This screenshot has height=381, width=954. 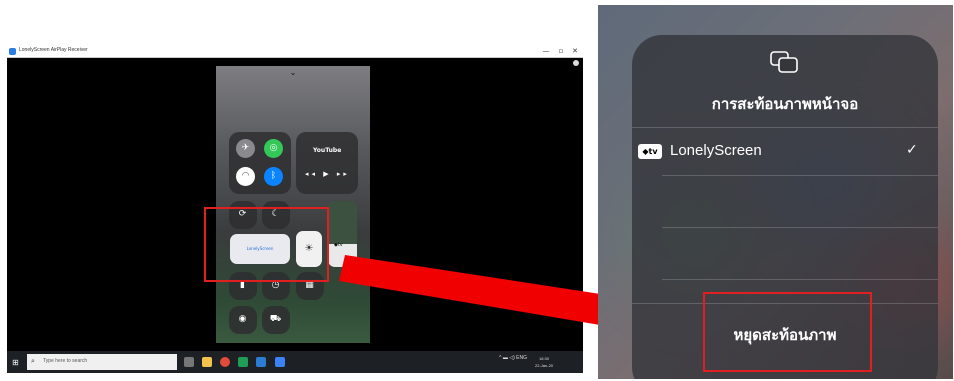 I want to click on word-icon, so click(x=261, y=362).